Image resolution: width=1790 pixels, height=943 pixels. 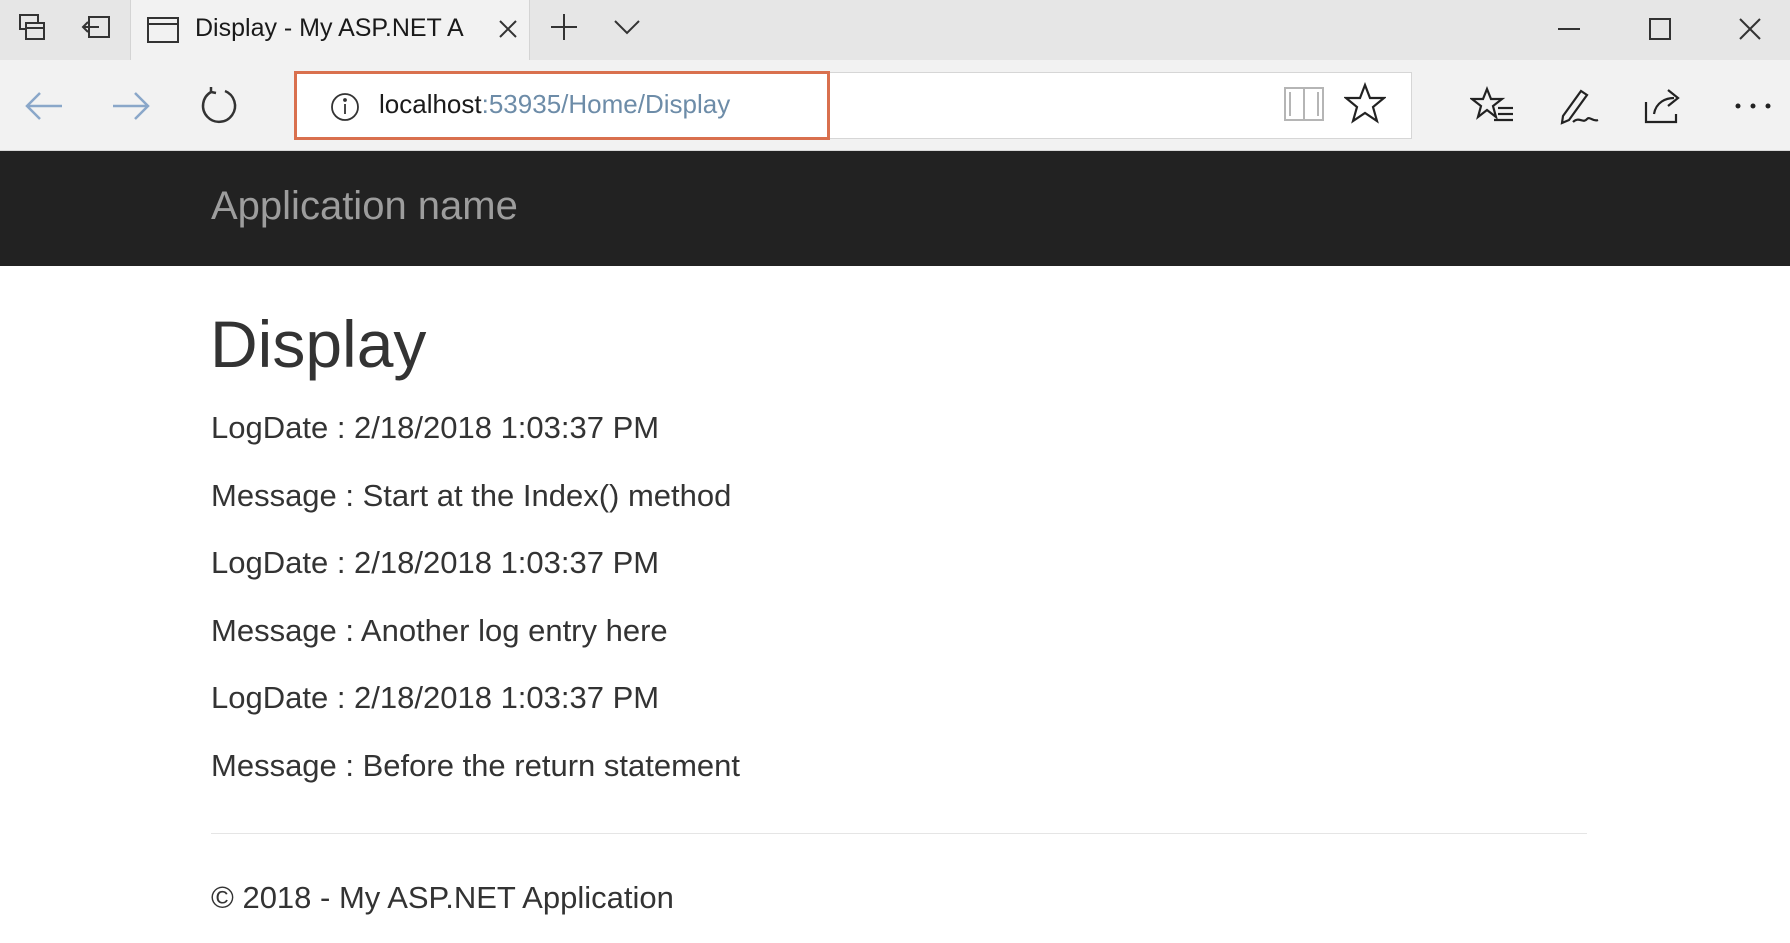 I want to click on new-tab-button, so click(x=564, y=29).